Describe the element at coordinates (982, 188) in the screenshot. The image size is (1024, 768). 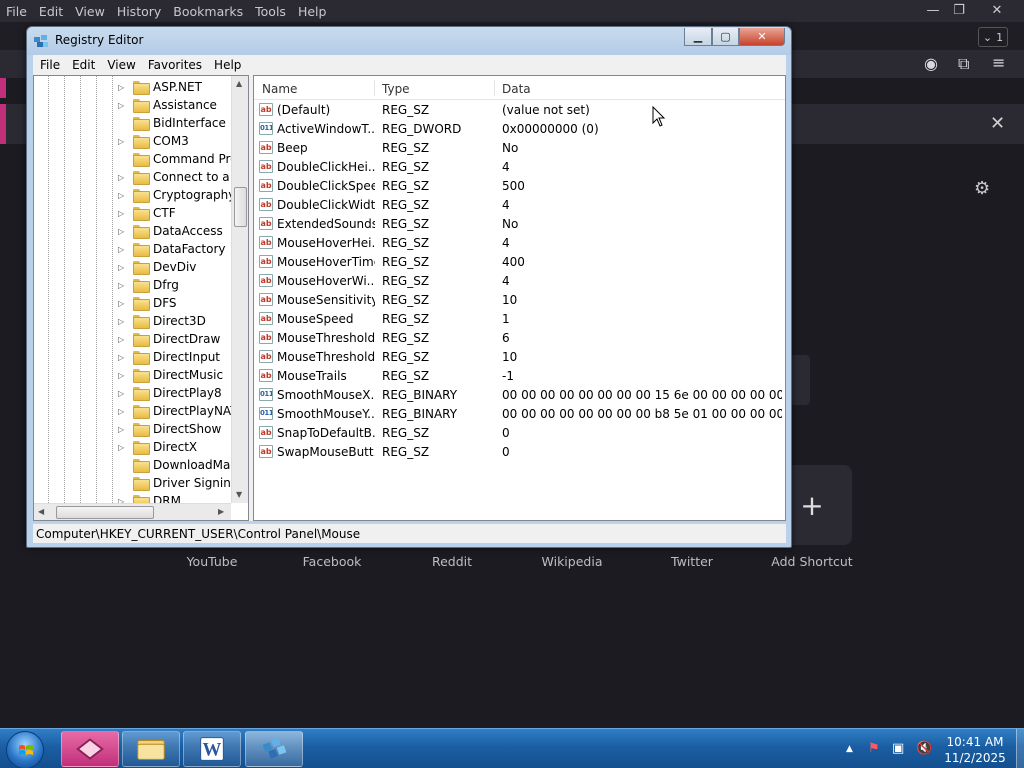
I see `gear-icon: ⚙` at that location.